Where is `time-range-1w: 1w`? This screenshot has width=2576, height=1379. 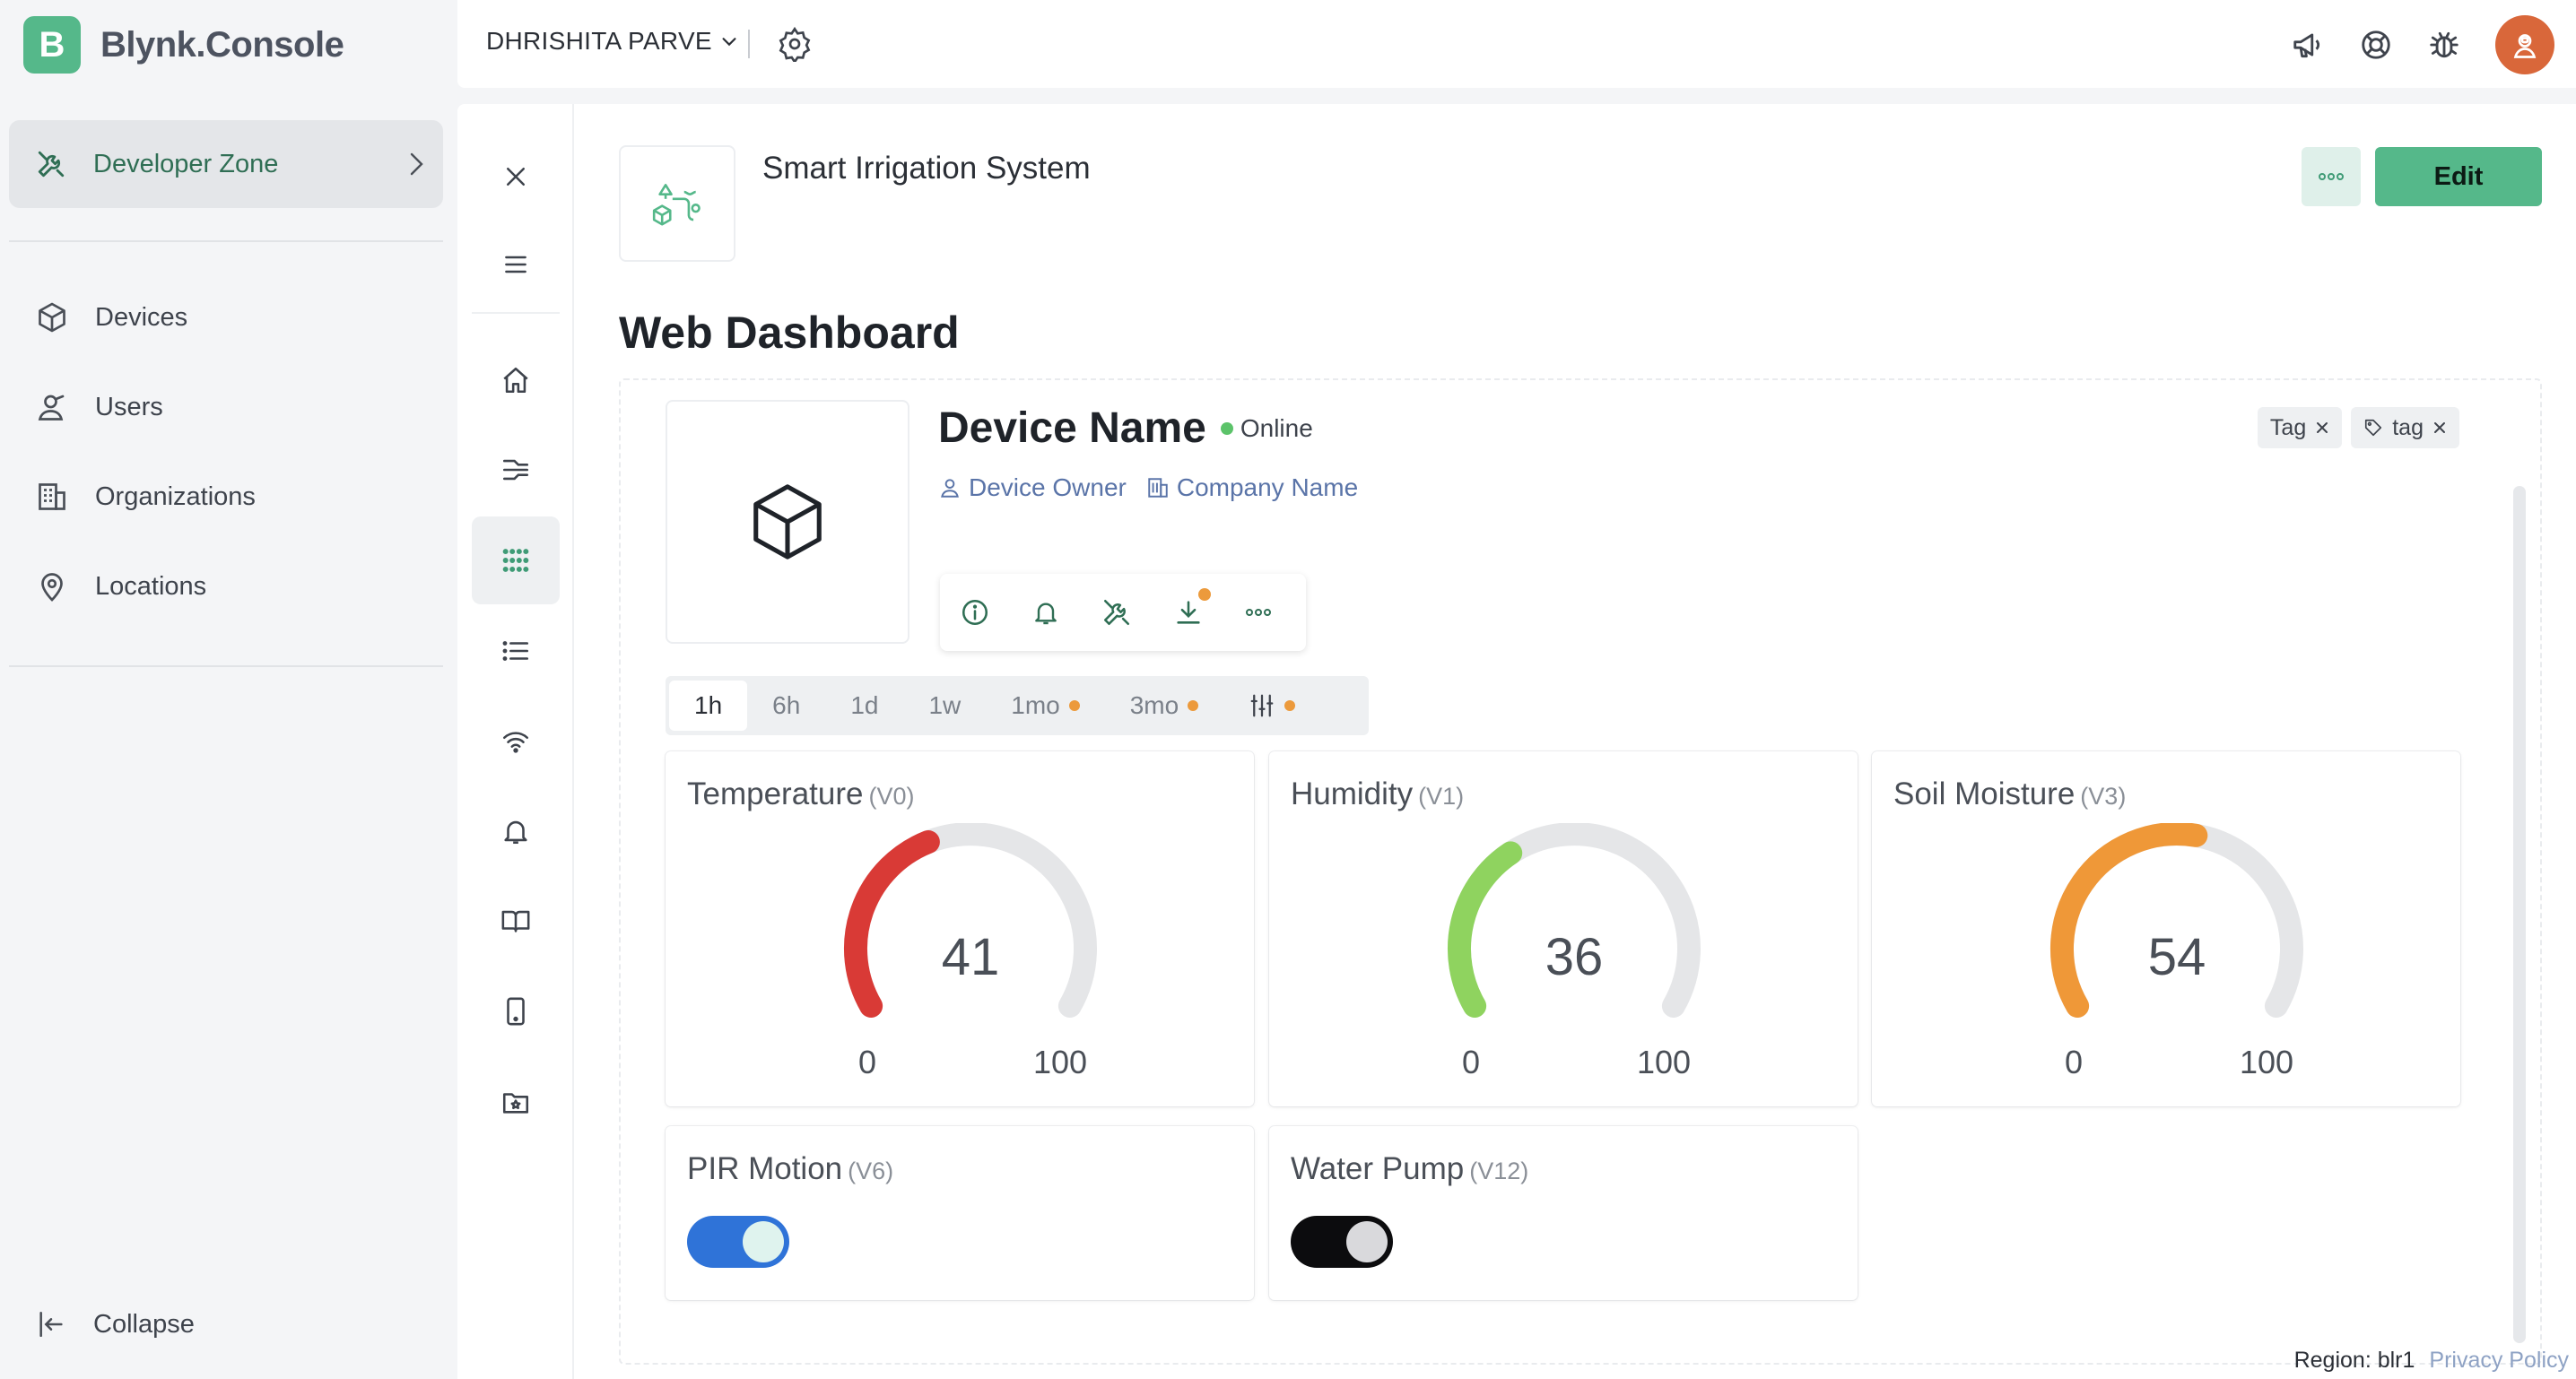 time-range-1w: 1w is located at coordinates (944, 706).